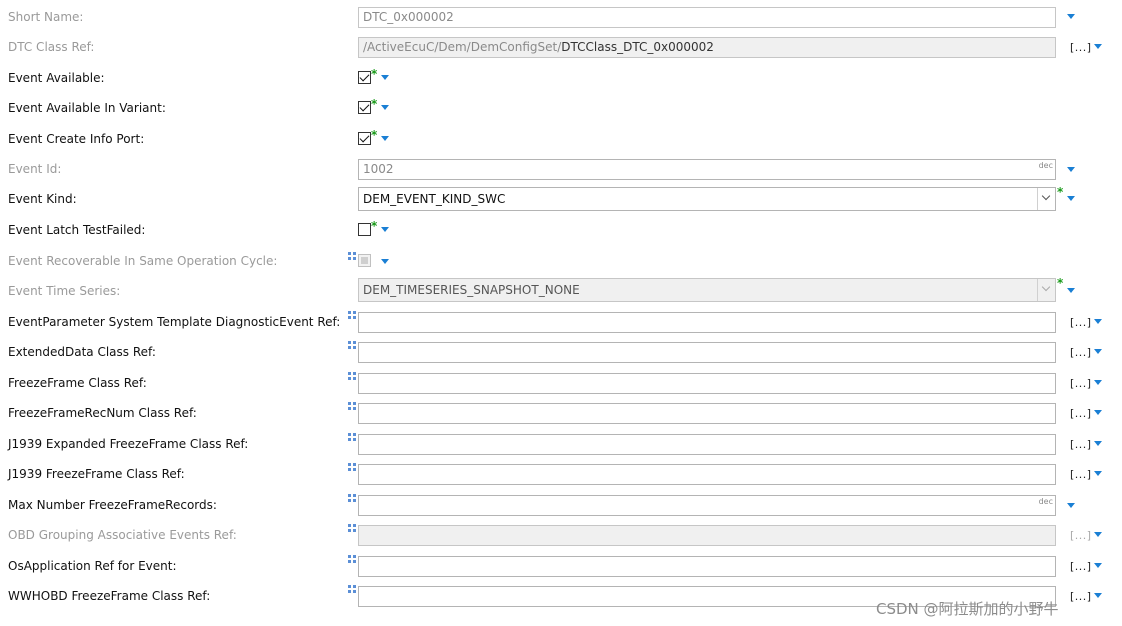 This screenshot has width=1122, height=626. What do you see at coordinates (1071, 198) in the screenshot?
I see `event-kind-dropdown-icon` at bounding box center [1071, 198].